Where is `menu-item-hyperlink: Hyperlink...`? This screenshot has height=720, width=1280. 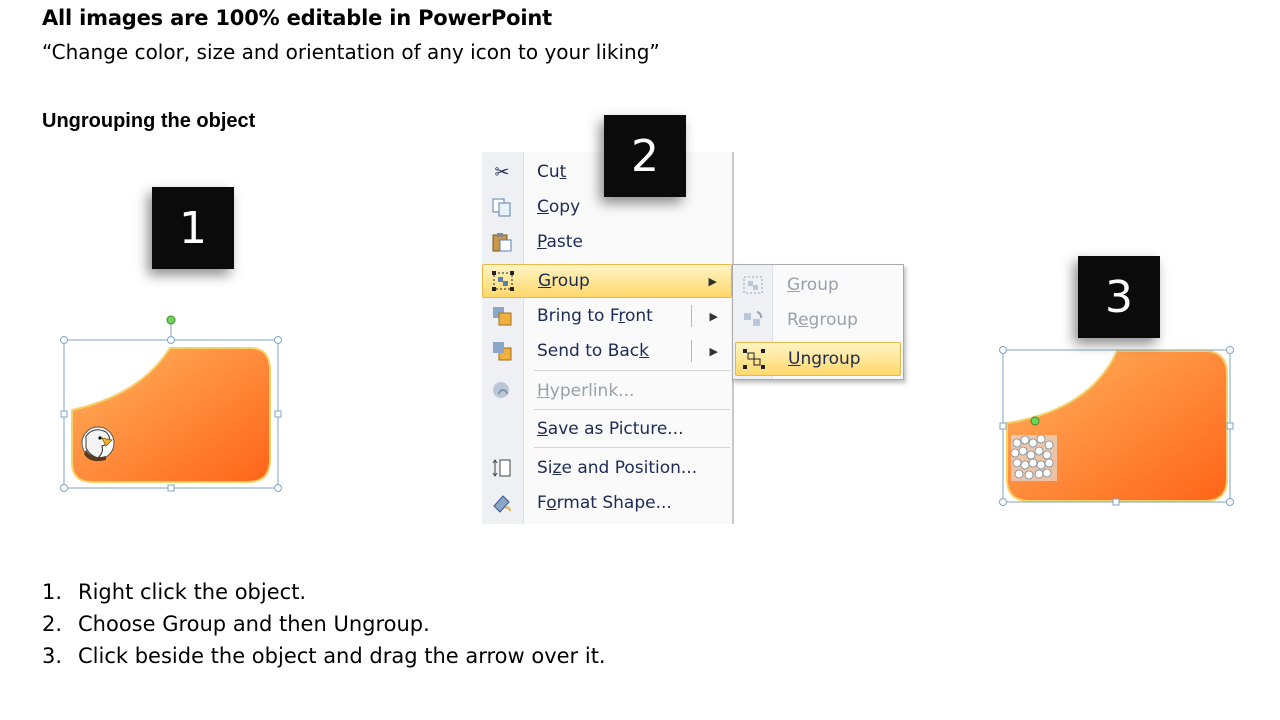 menu-item-hyperlink: Hyperlink... is located at coordinates (607, 391).